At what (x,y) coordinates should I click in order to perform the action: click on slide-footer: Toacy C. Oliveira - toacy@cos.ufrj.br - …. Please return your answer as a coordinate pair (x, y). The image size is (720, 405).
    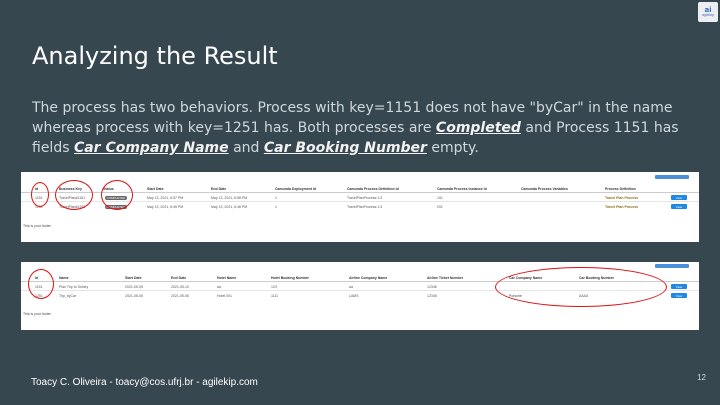
    Looking at the image, I should click on (144, 382).